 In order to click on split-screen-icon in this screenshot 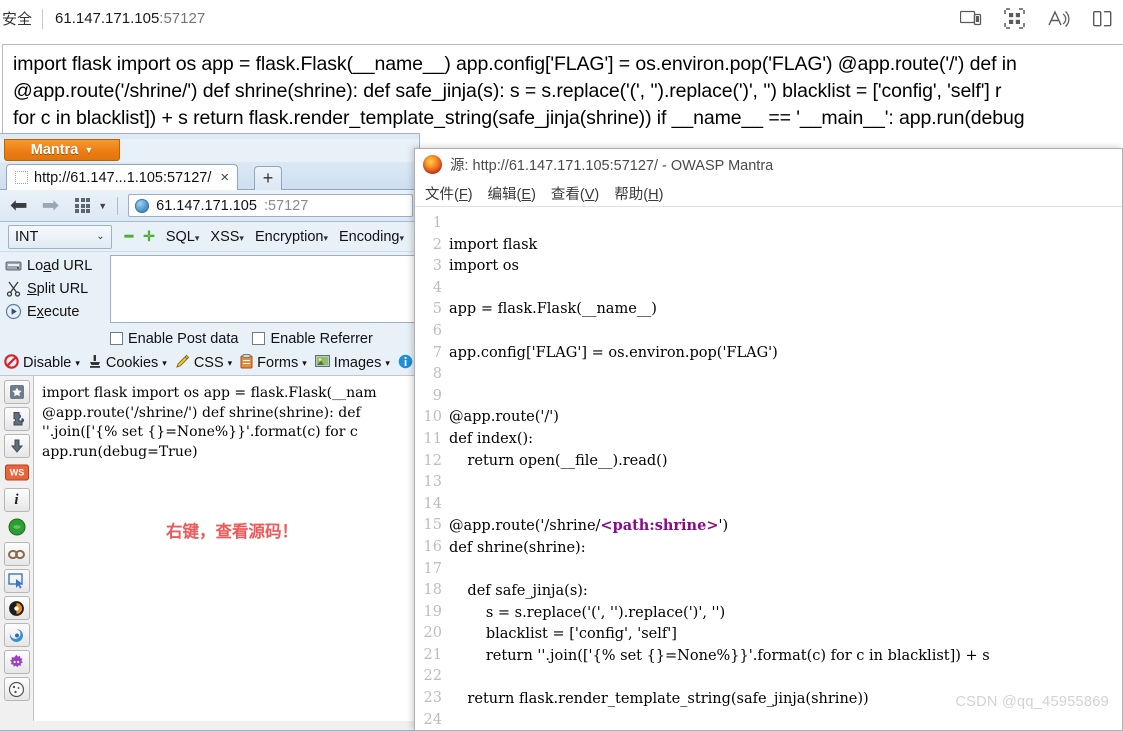, I will do `click(1103, 19)`.